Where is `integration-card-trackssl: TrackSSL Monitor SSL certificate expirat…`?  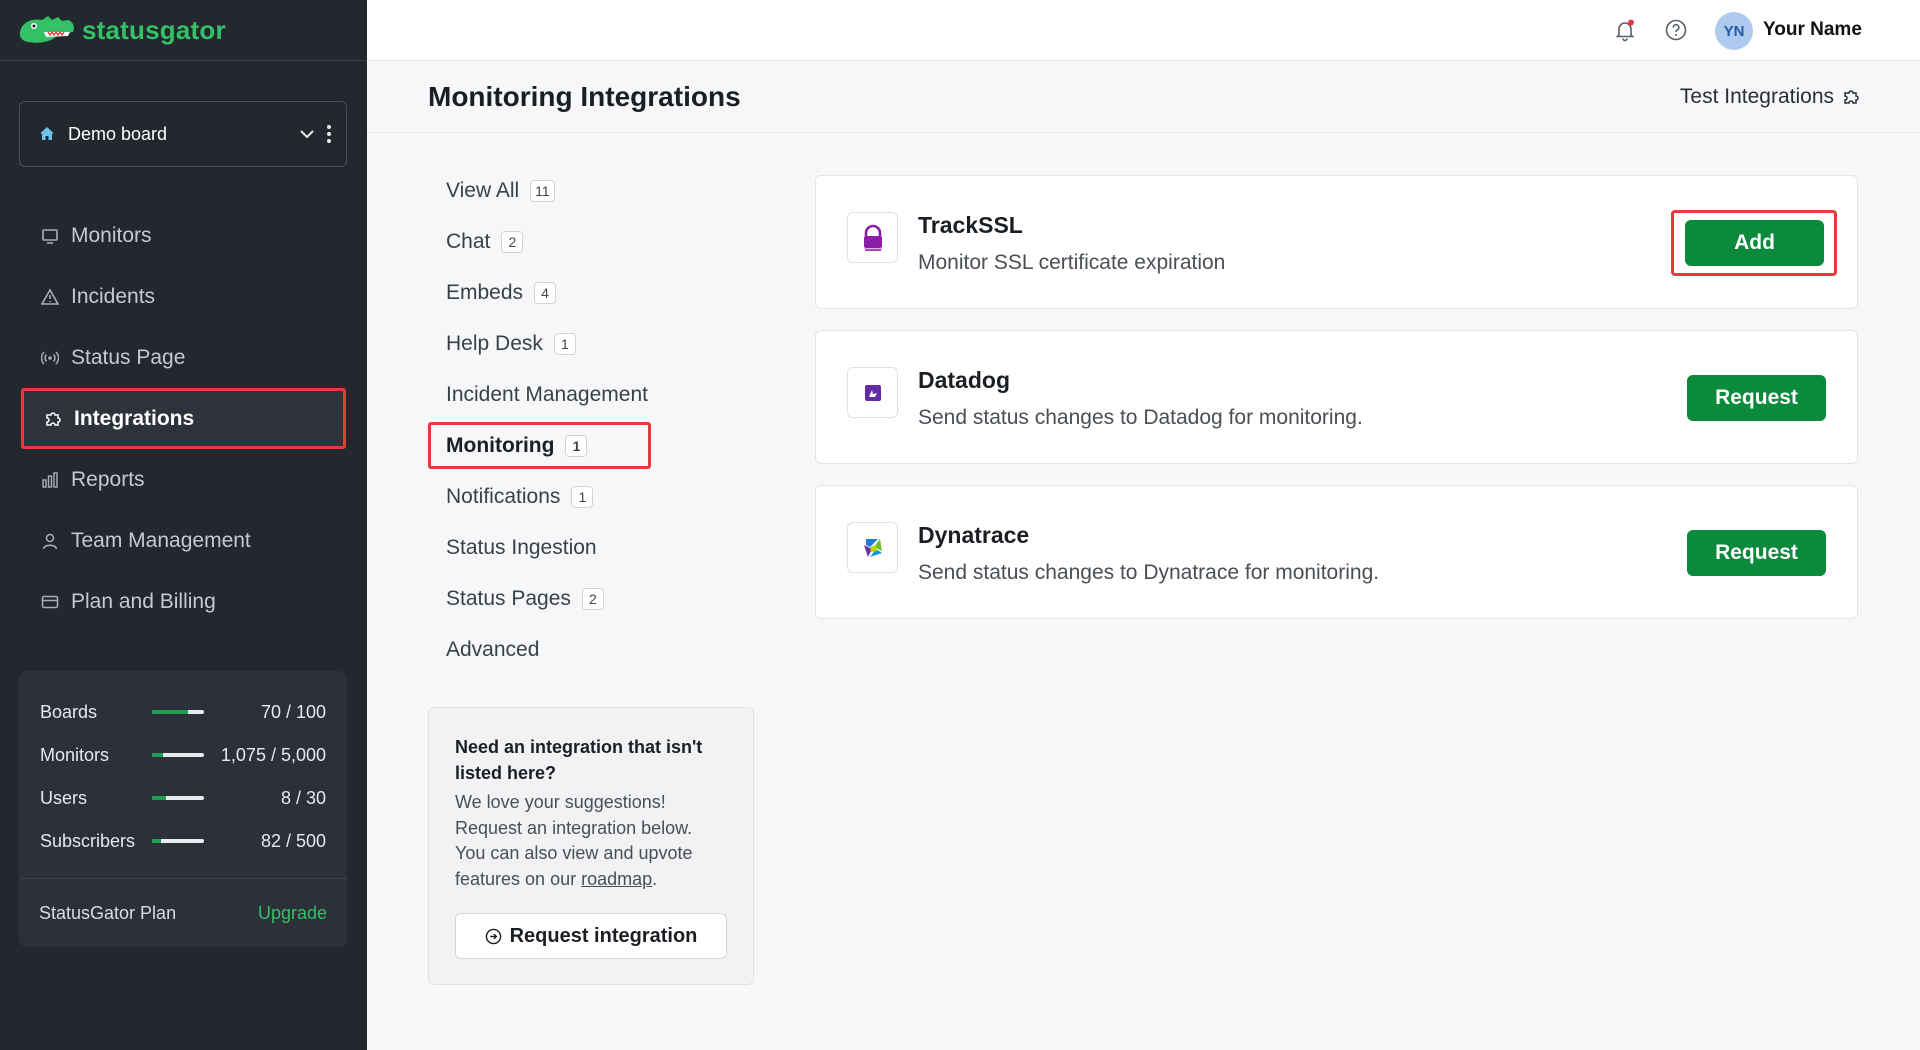
integration-card-trackssl: TrackSSL Monitor SSL certificate expirat… is located at coordinates (1336, 242).